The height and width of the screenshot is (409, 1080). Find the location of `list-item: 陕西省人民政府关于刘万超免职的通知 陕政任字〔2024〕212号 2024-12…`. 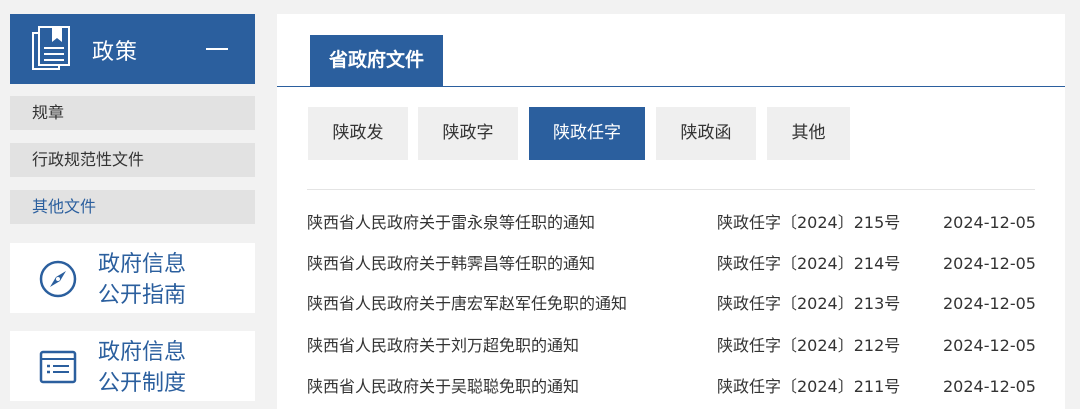

list-item: 陕西省人民政府关于刘万超免职的通知 陕政任字〔2024〕212号 2024-12… is located at coordinates (672, 346).